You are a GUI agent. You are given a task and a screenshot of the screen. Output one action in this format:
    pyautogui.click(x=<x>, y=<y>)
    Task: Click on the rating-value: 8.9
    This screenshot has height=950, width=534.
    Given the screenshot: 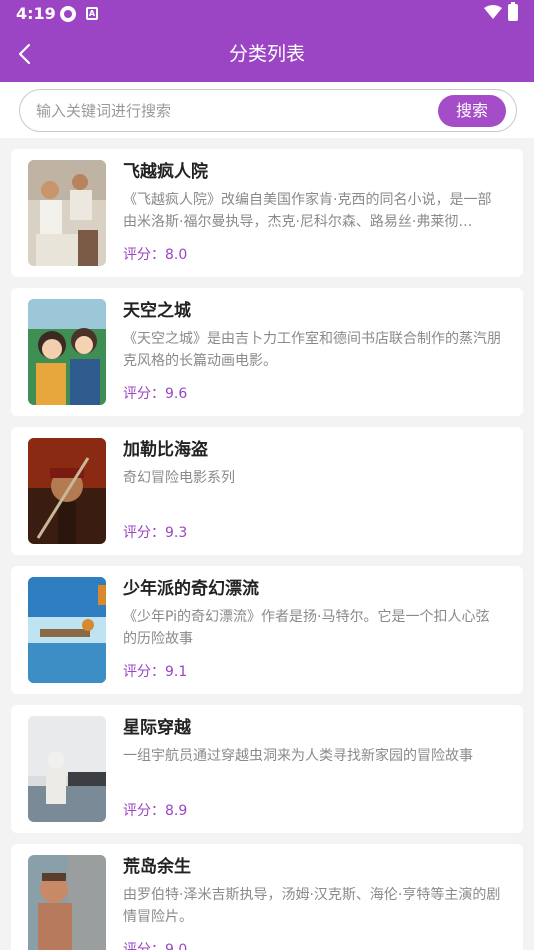 What is the action you would take?
    pyautogui.click(x=176, y=811)
    